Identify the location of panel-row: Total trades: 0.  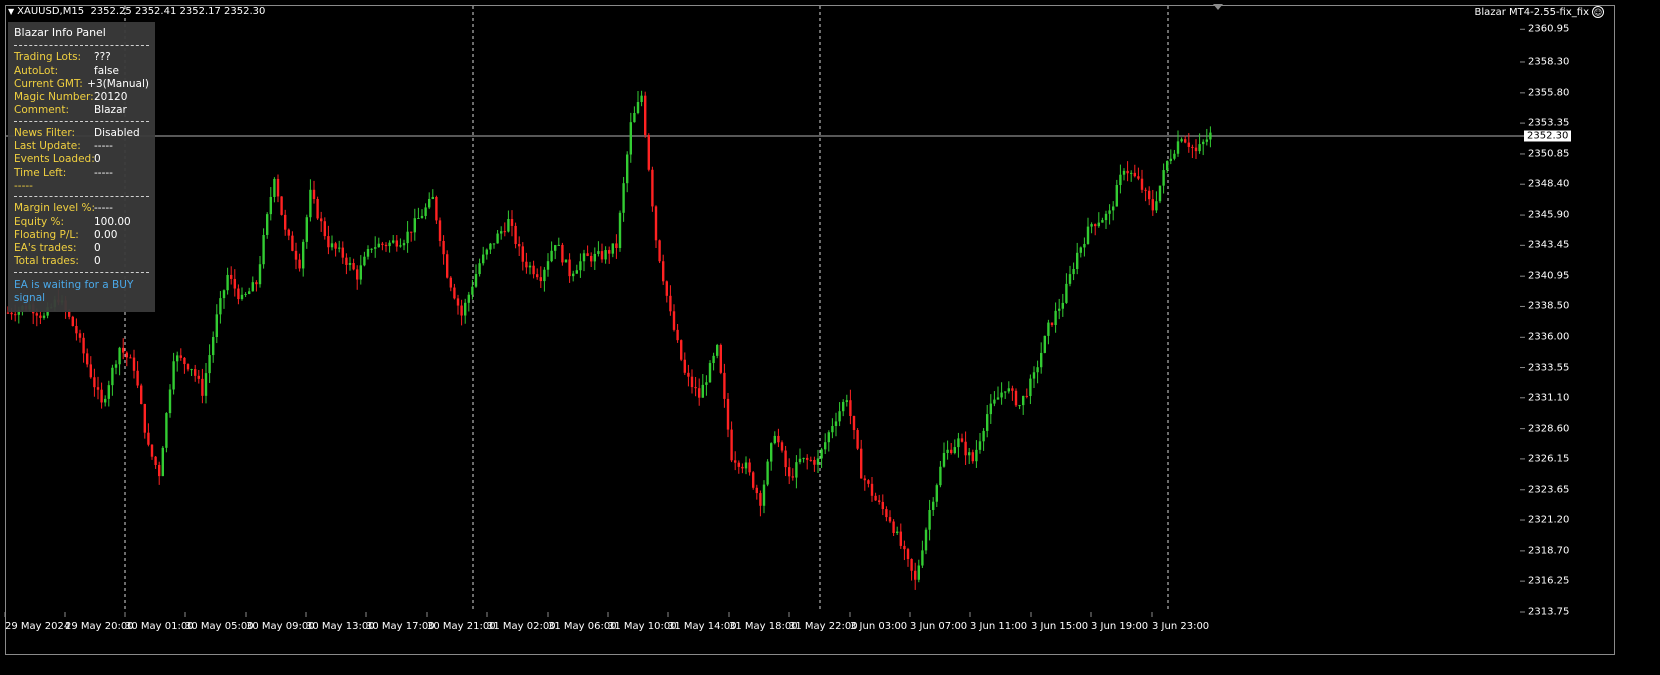
(81, 261).